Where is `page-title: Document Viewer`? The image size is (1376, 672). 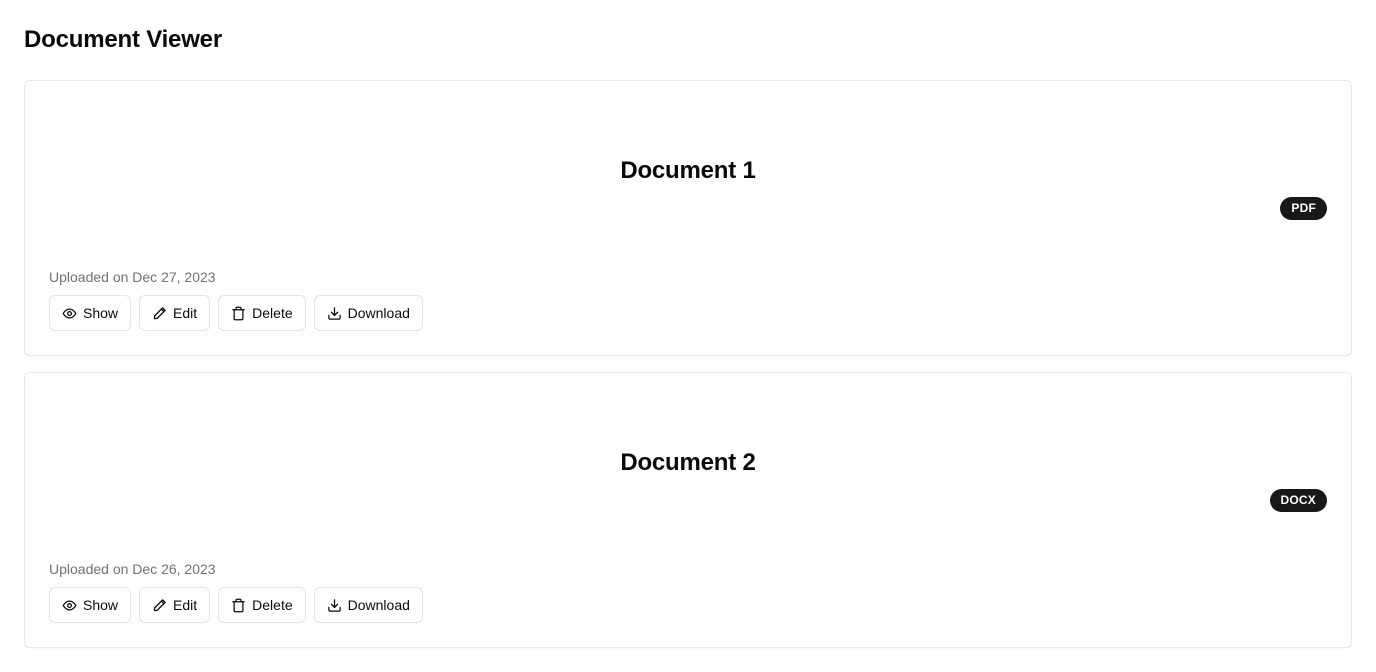
page-title: Document Viewer is located at coordinates (123, 39).